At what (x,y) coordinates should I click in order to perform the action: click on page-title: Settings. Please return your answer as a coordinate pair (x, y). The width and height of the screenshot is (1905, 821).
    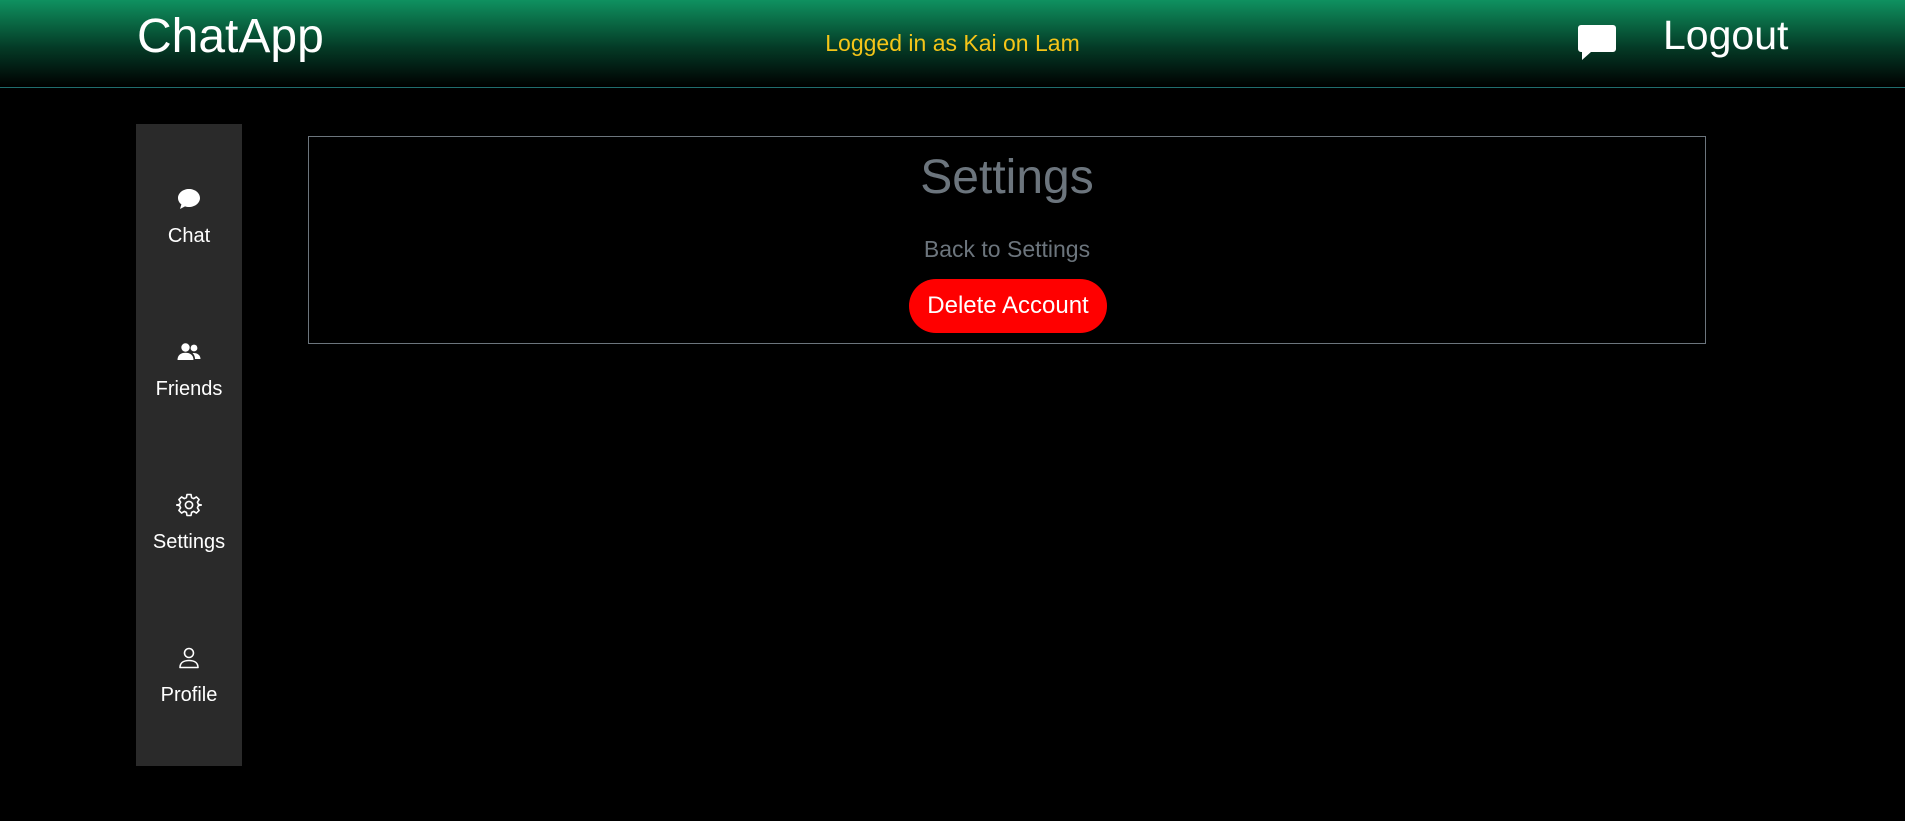
    Looking at the image, I should click on (1007, 177).